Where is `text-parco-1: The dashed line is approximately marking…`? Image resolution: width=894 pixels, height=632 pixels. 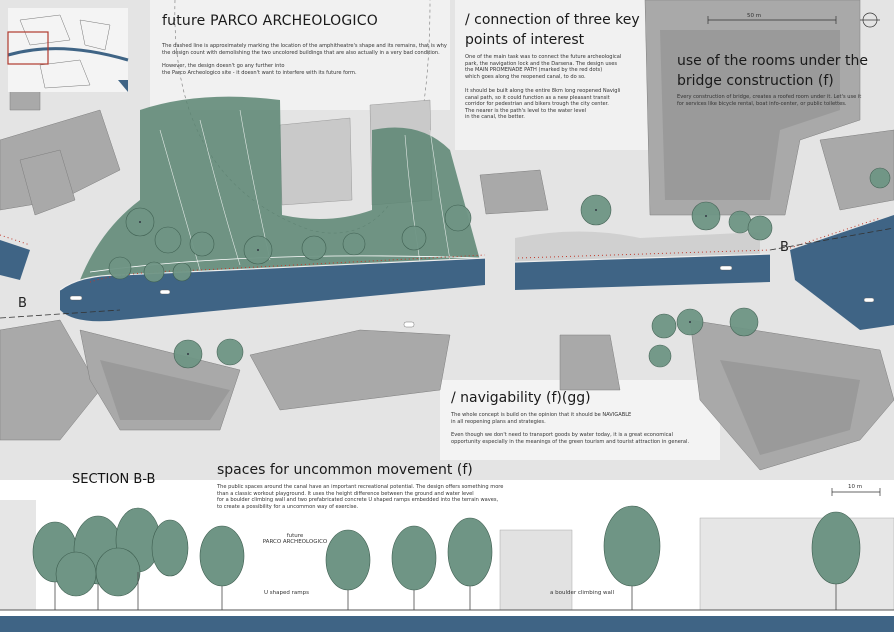 text-parco-1: The dashed line is approximately marking… is located at coordinates (304, 49).